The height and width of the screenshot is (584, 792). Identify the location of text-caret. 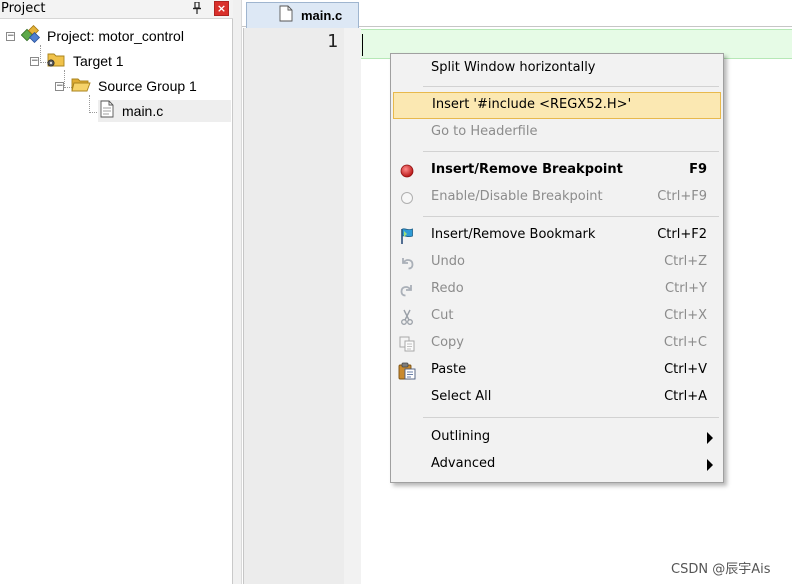
(362, 45).